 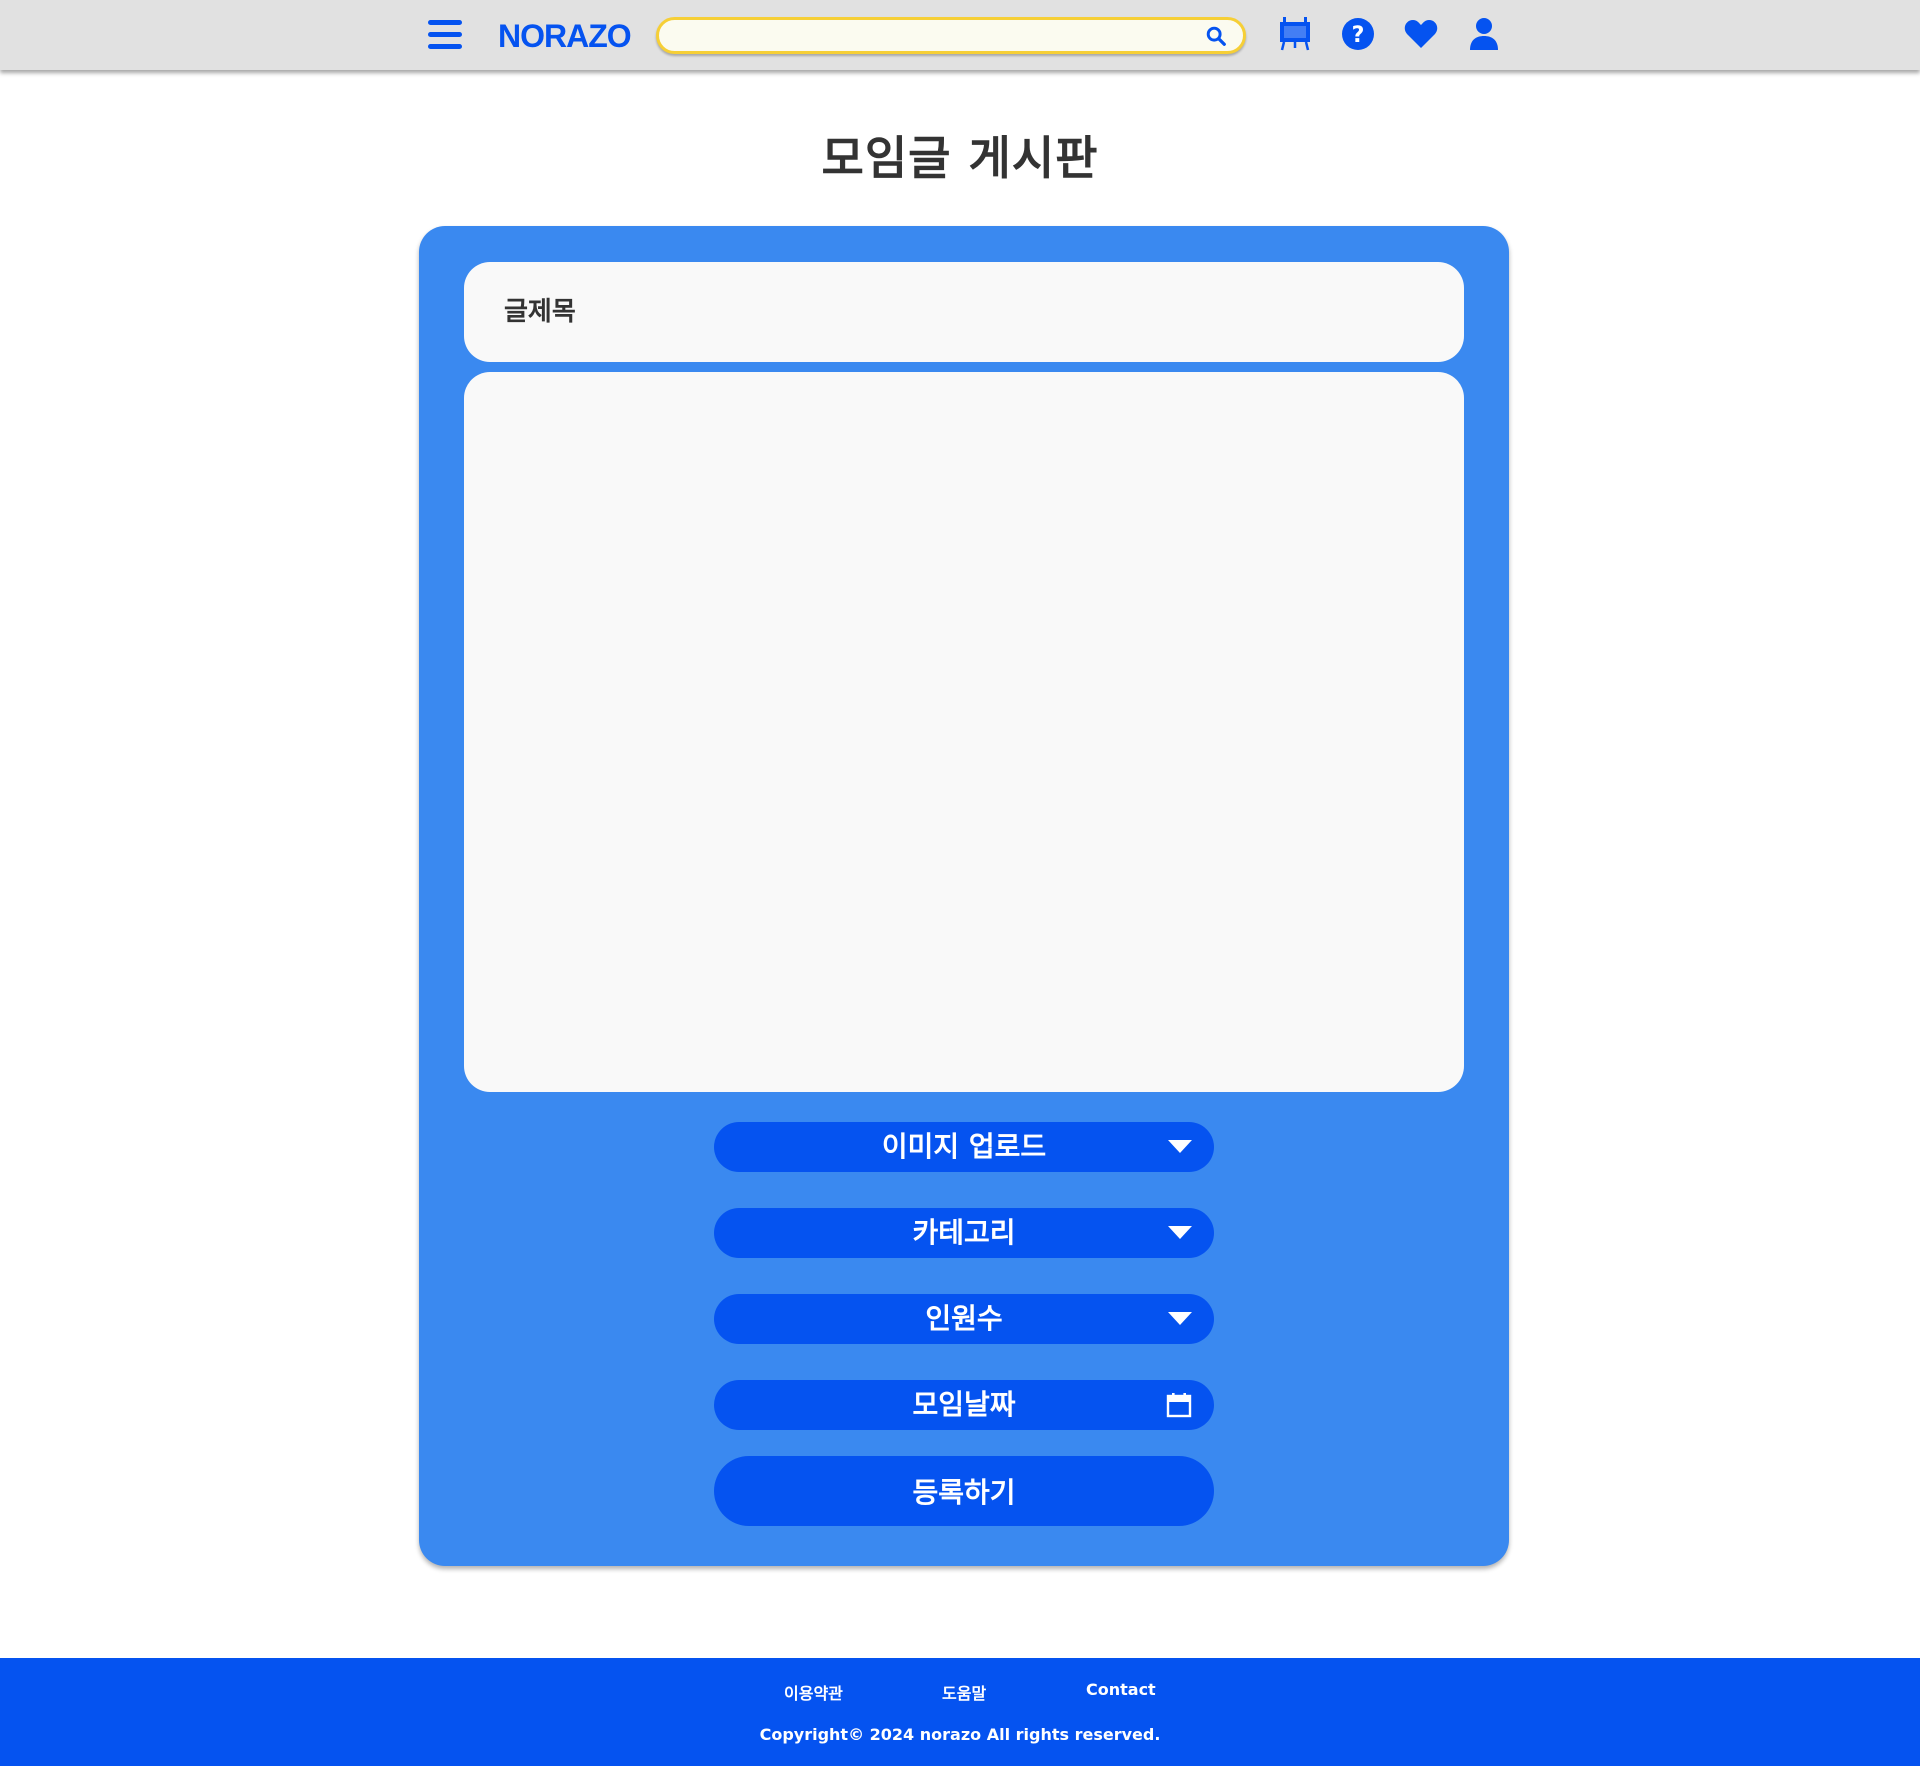 I want to click on member-count-dropdown: 인원수, so click(x=964, y=1319).